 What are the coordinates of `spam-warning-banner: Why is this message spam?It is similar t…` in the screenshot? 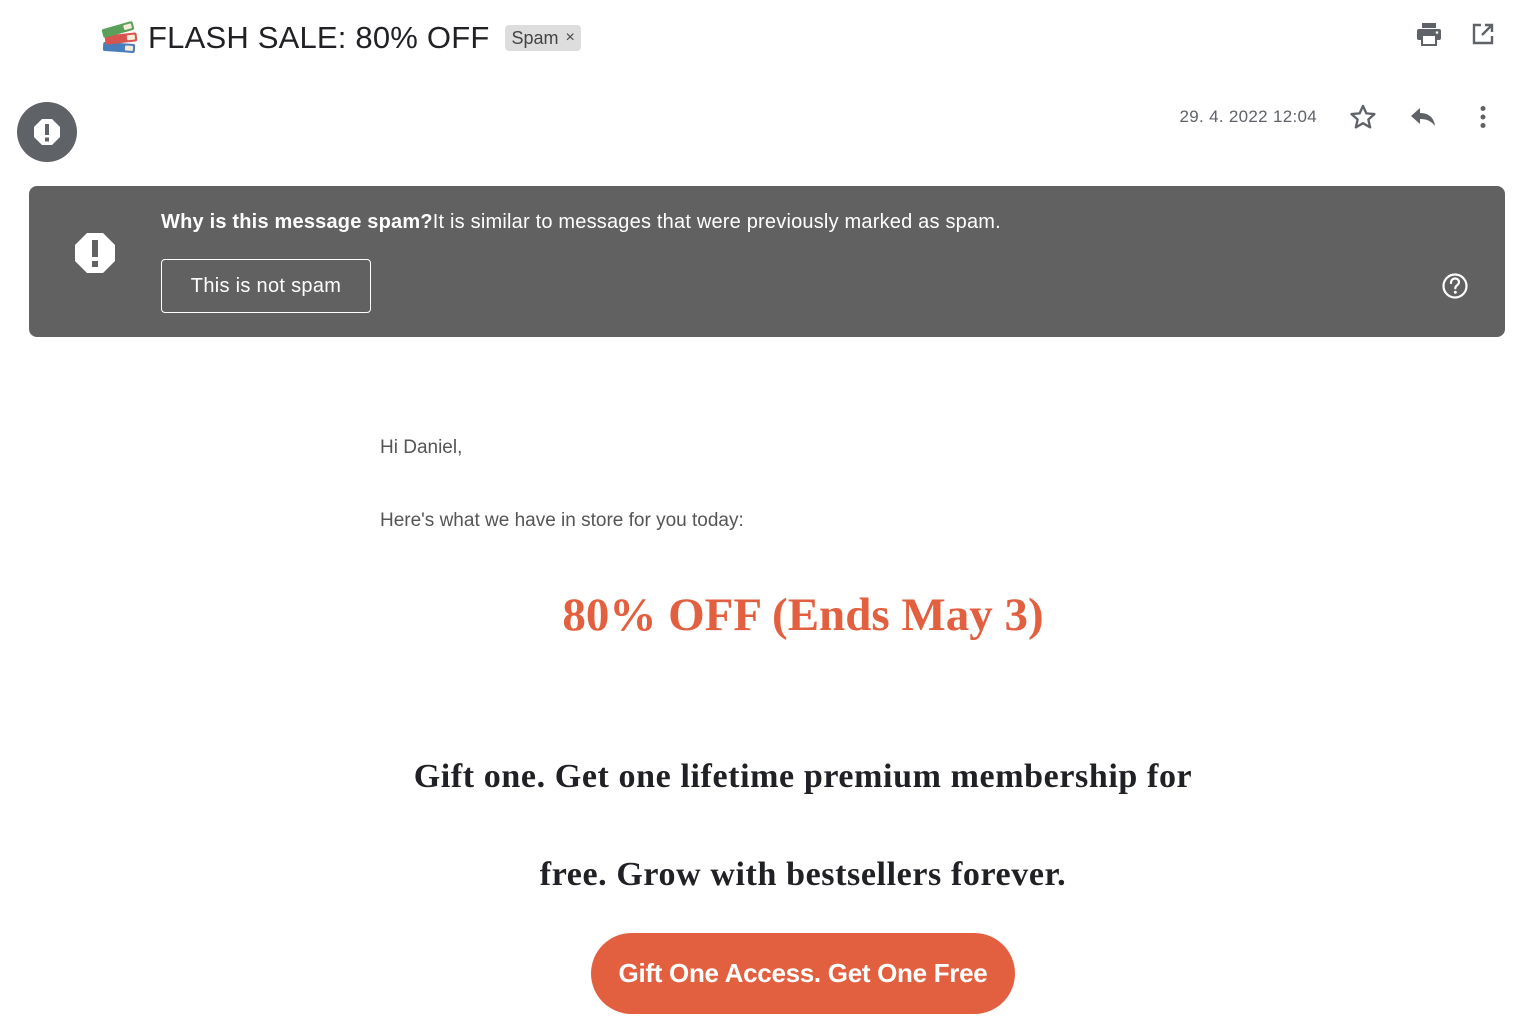 It's located at (767, 261).